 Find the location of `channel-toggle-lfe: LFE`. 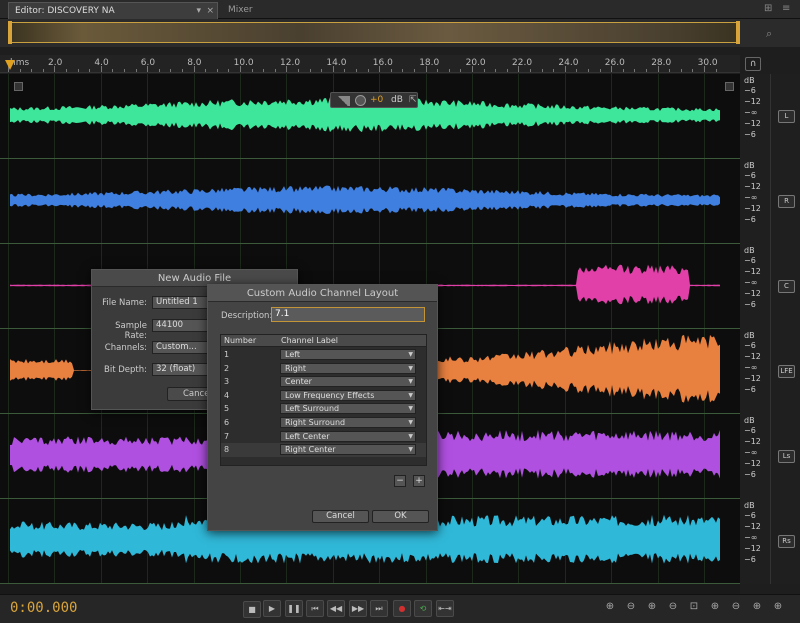

channel-toggle-lfe: LFE is located at coordinates (786, 371).